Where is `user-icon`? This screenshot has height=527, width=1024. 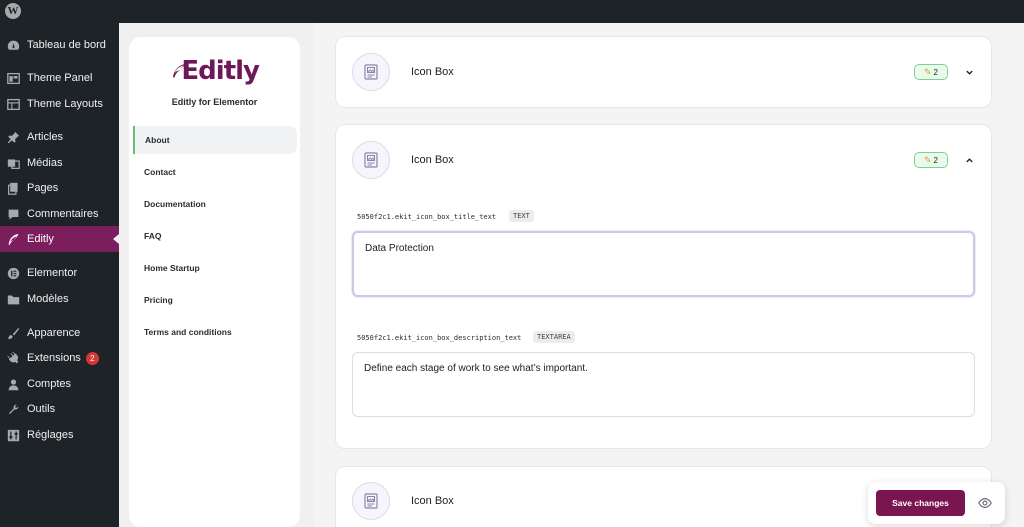
user-icon is located at coordinates (13, 384).